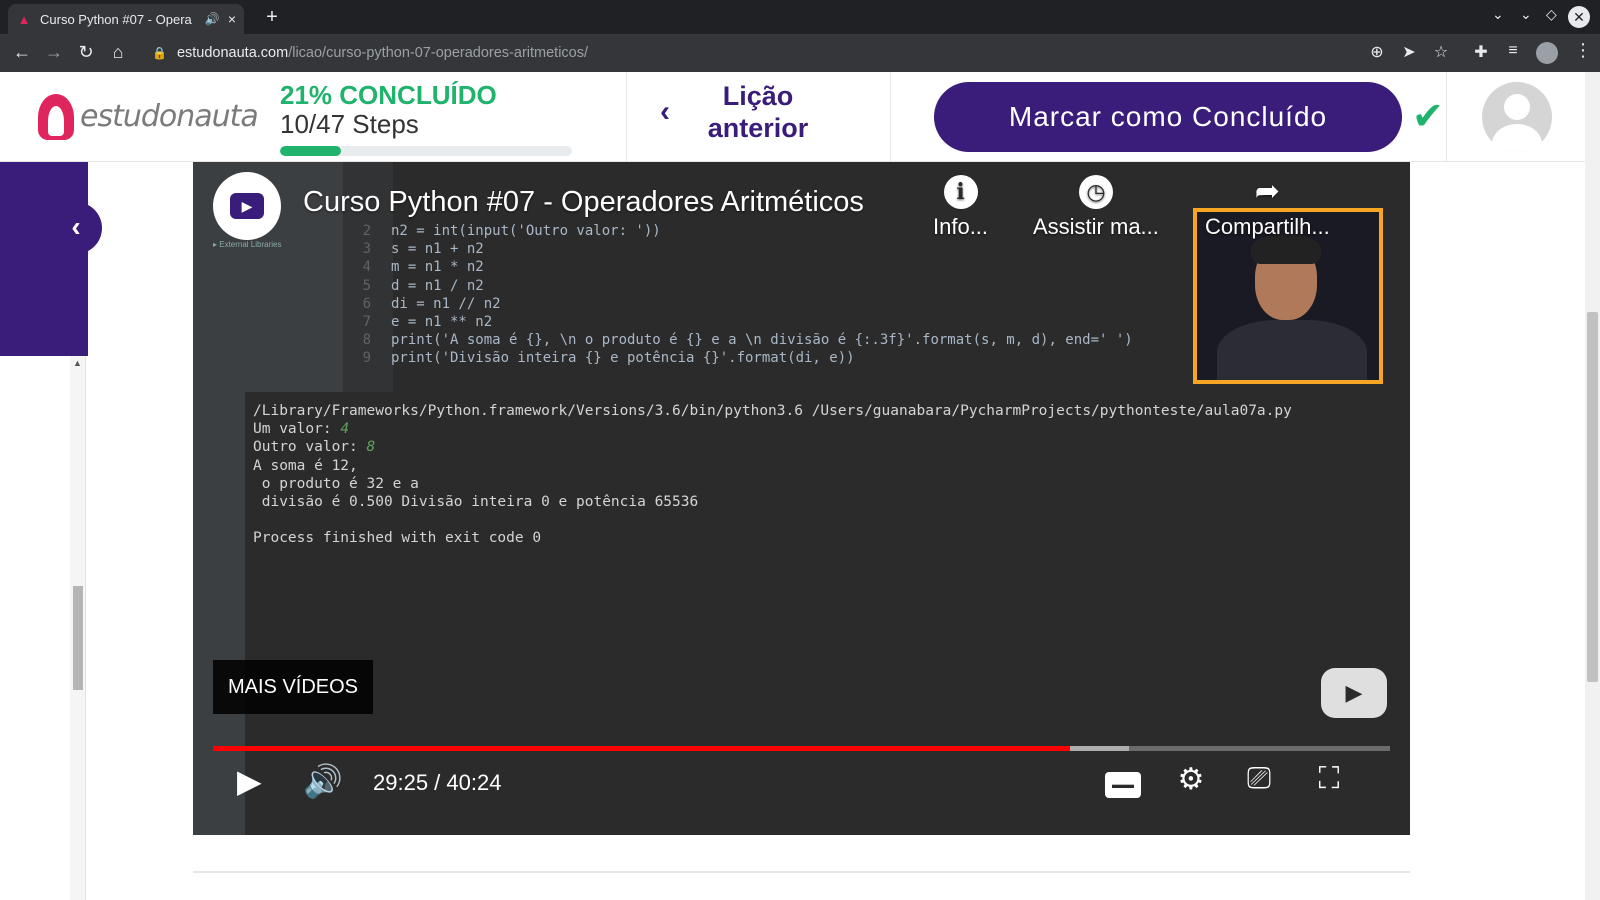 The image size is (1600, 900). Describe the element at coordinates (1592, 497) in the screenshot. I see `page-scroll-thumb` at that location.